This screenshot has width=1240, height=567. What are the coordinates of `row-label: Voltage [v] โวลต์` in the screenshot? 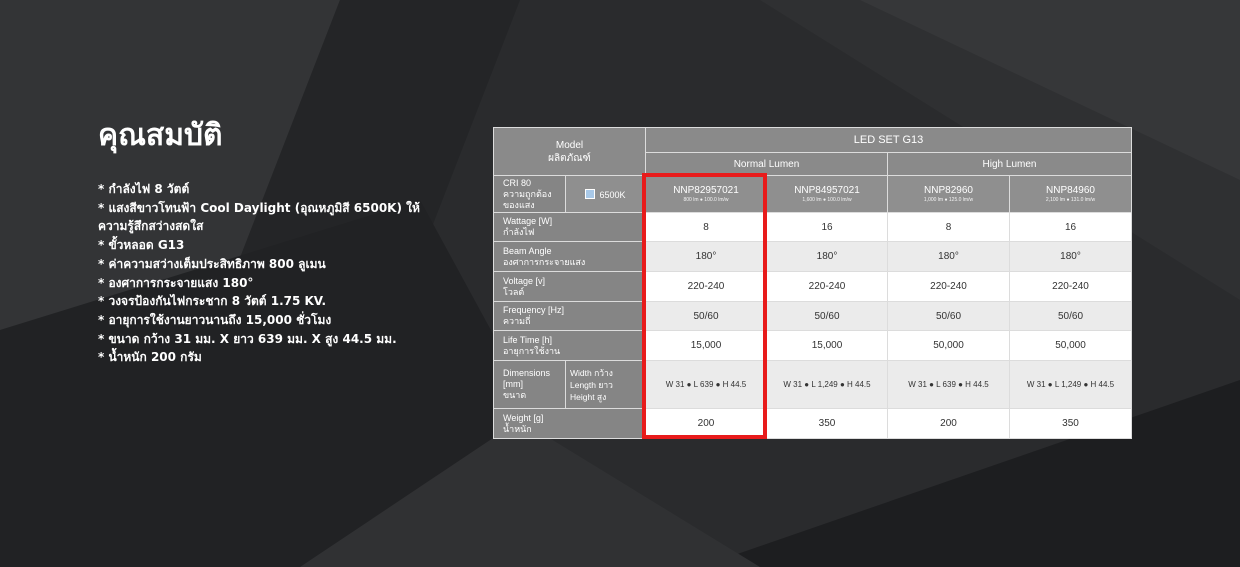 It's located at (569, 286).